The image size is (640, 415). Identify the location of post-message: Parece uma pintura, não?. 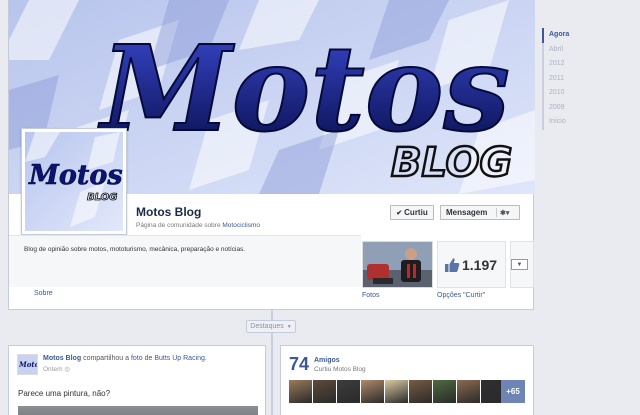
(64, 393).